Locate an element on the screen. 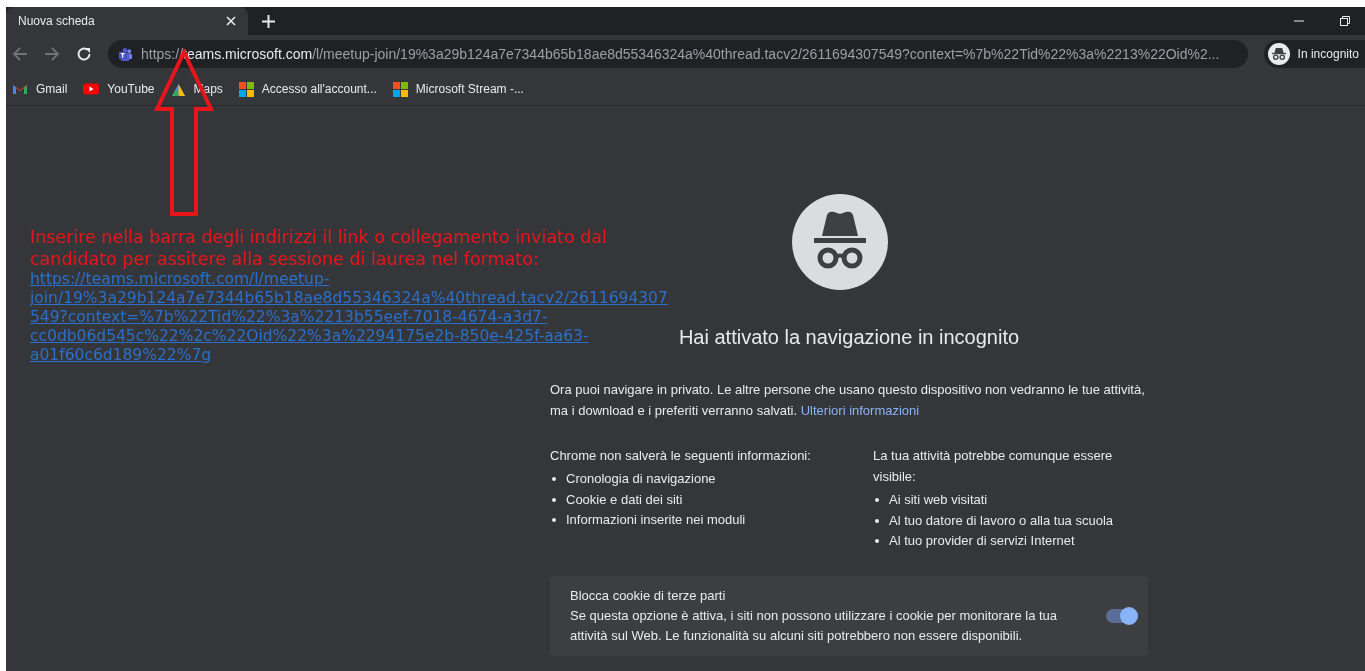 This screenshot has height=671, width=1365. bookmark: YouTube is located at coordinates (119, 89).